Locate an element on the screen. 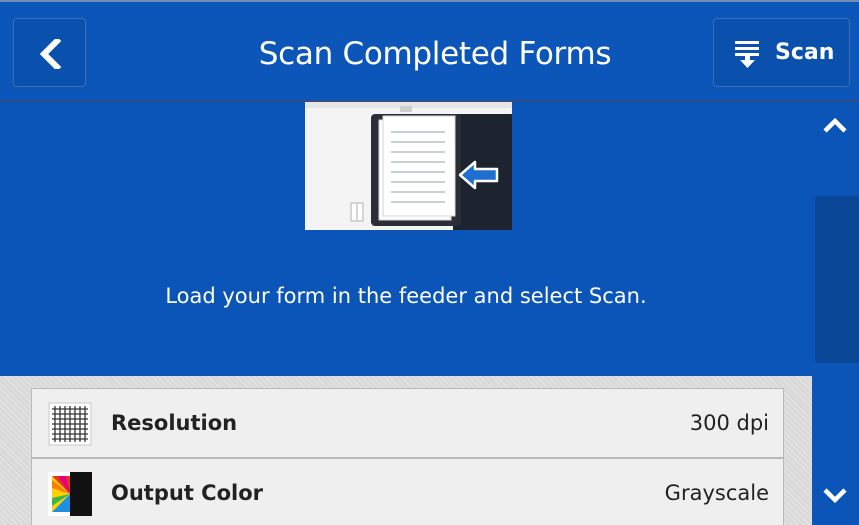  scan-button: Scan is located at coordinates (781, 52).